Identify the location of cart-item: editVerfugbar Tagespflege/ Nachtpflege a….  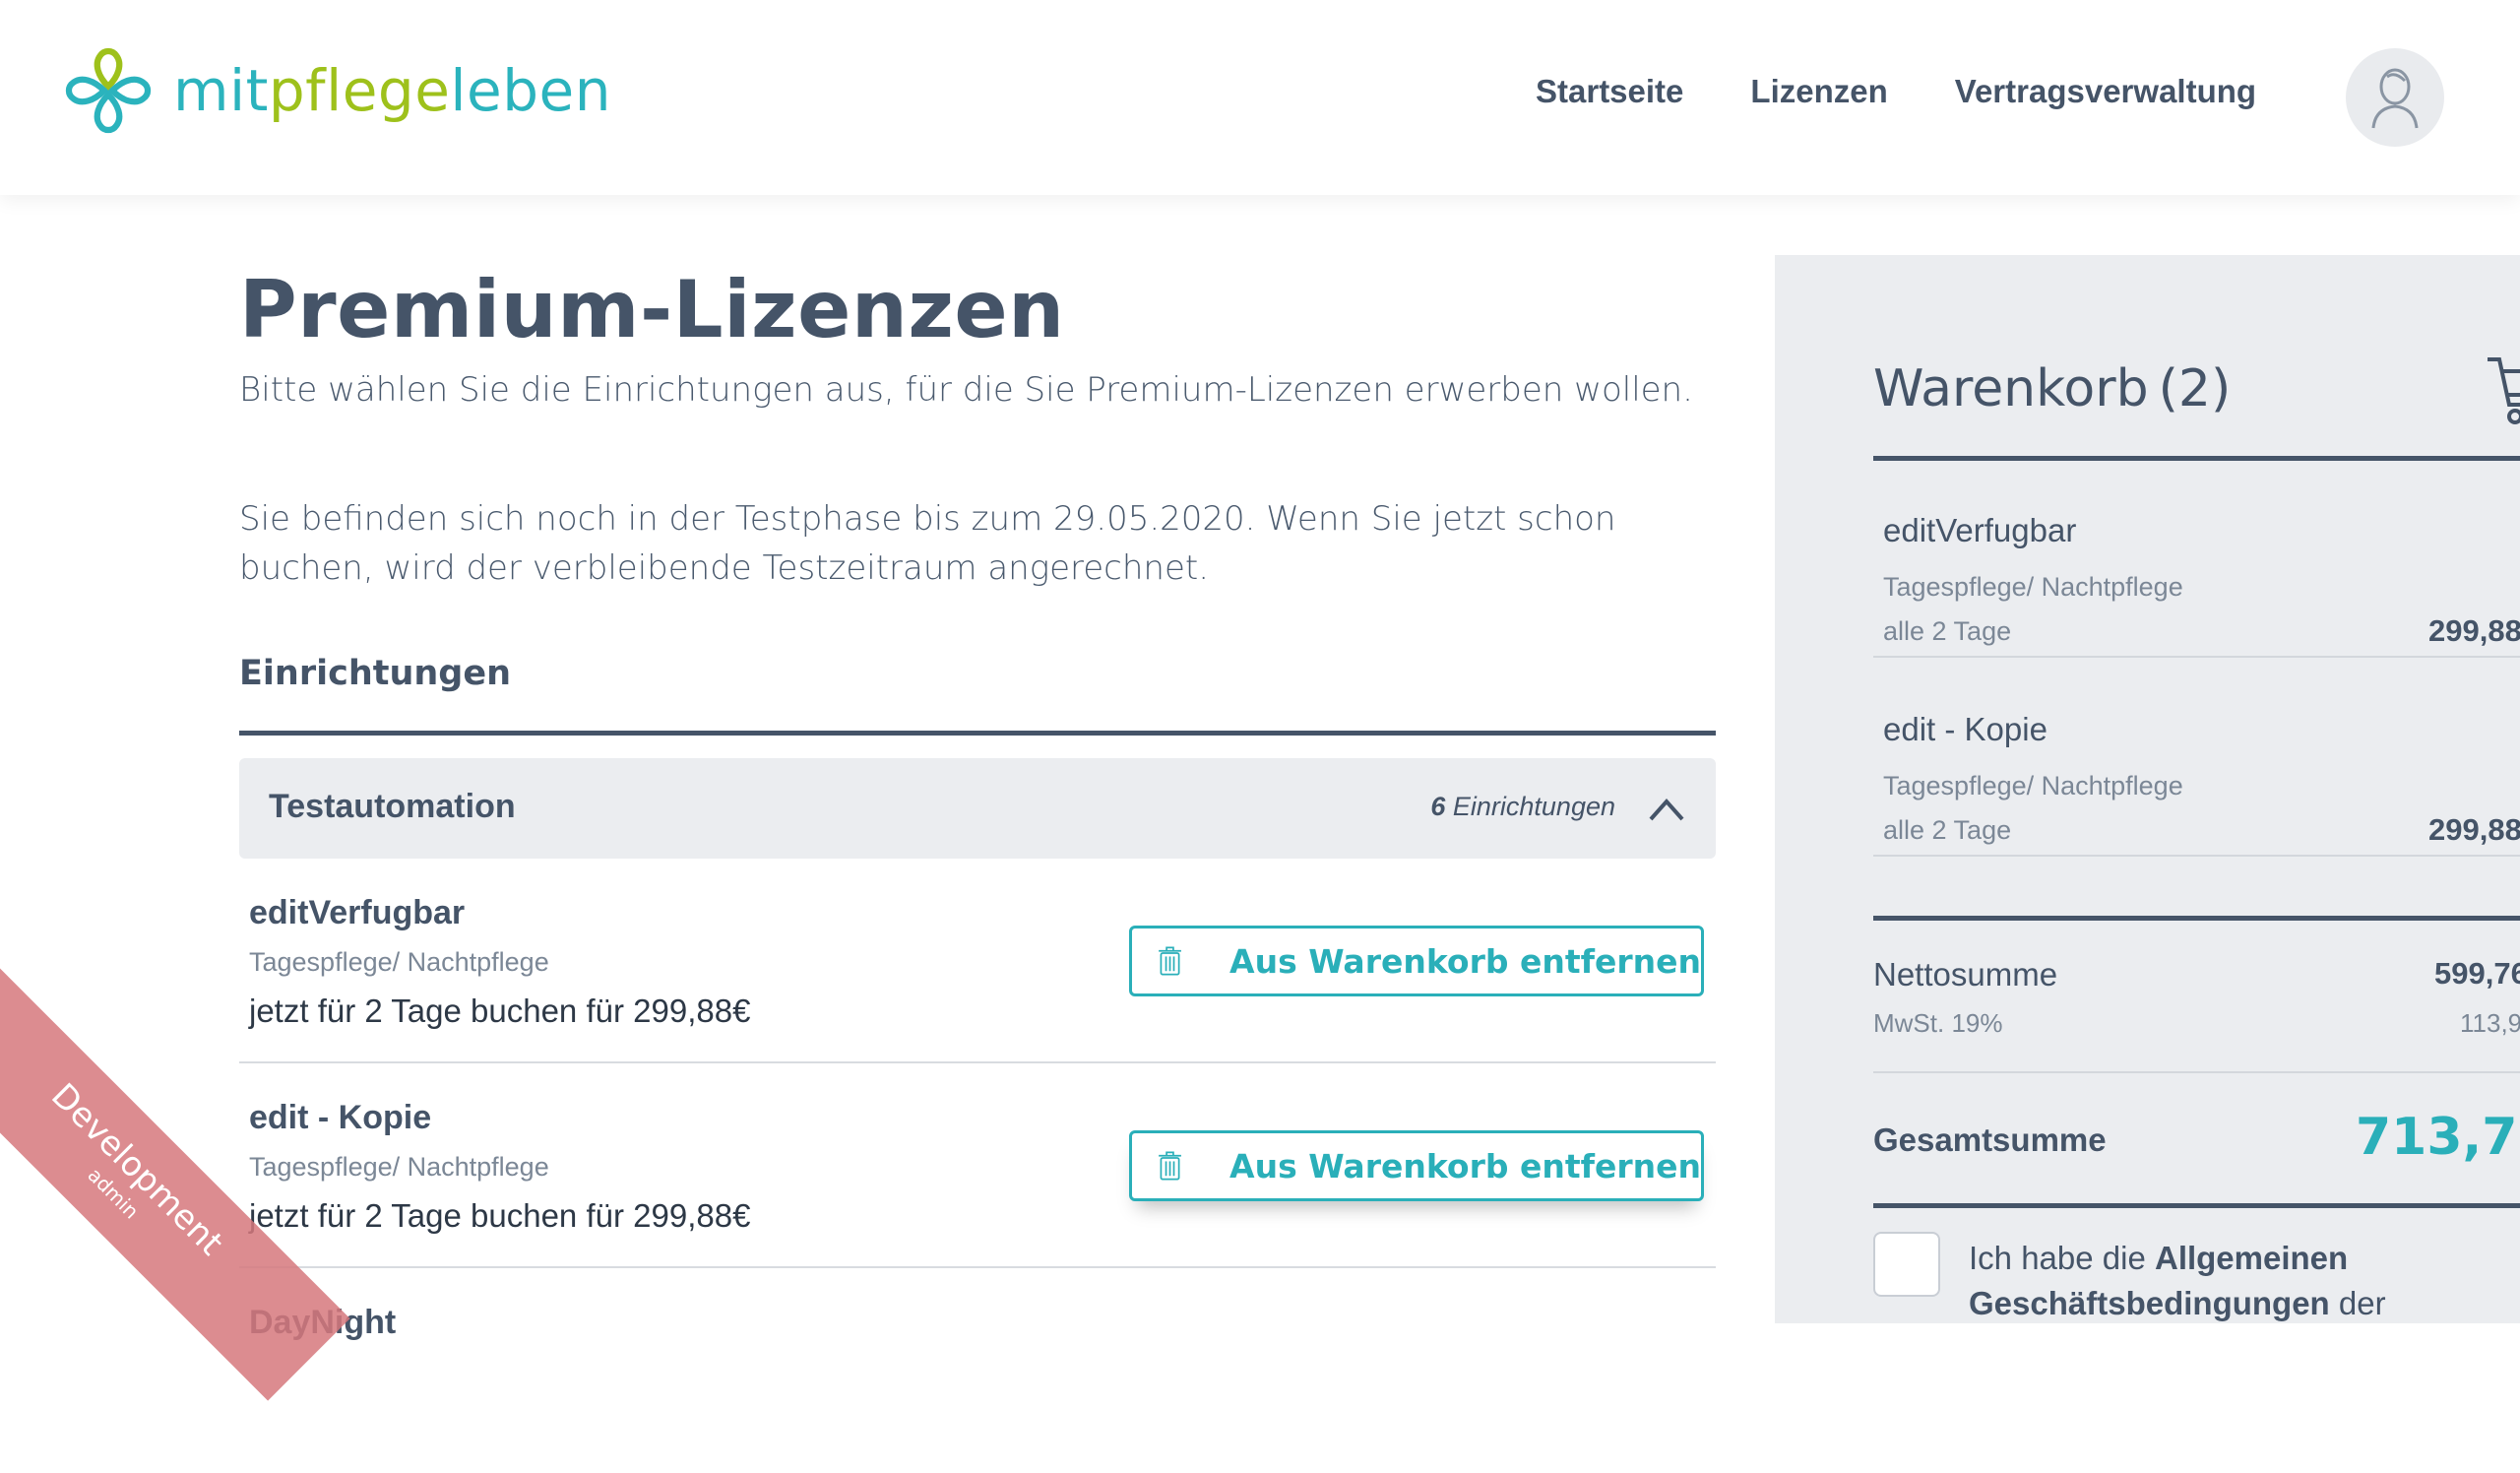
(2196, 559).